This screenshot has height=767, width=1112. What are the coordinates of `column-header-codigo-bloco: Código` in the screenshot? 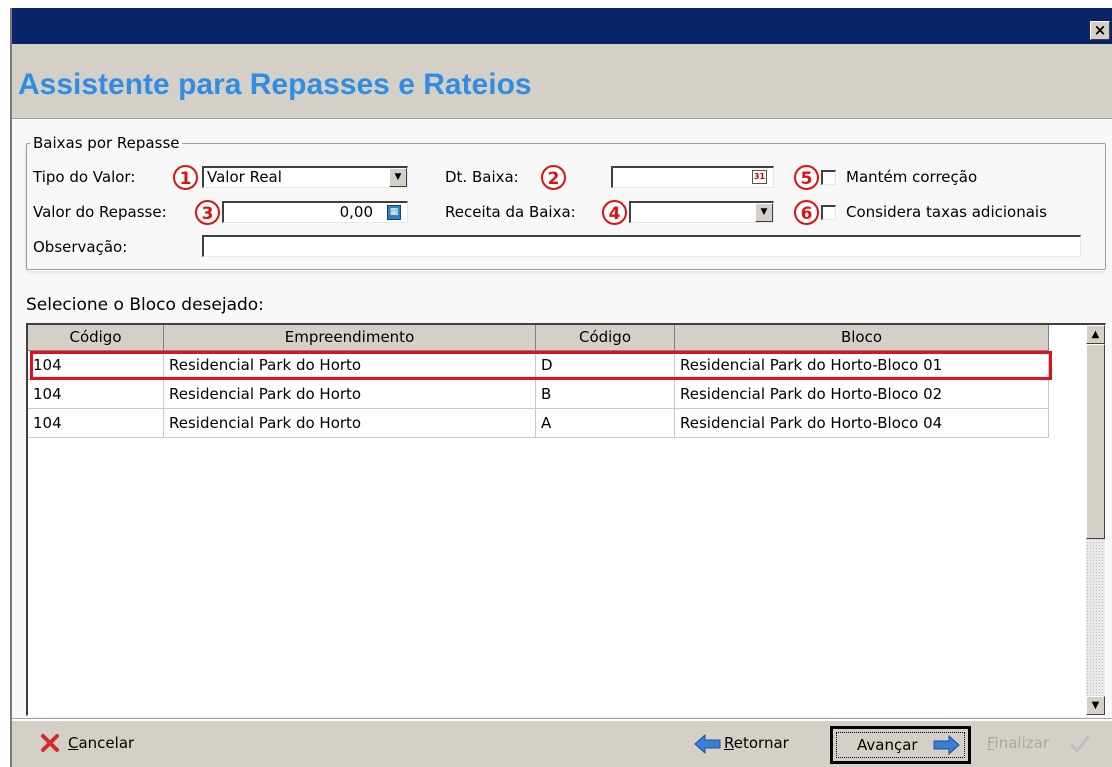 It's located at (605, 338).